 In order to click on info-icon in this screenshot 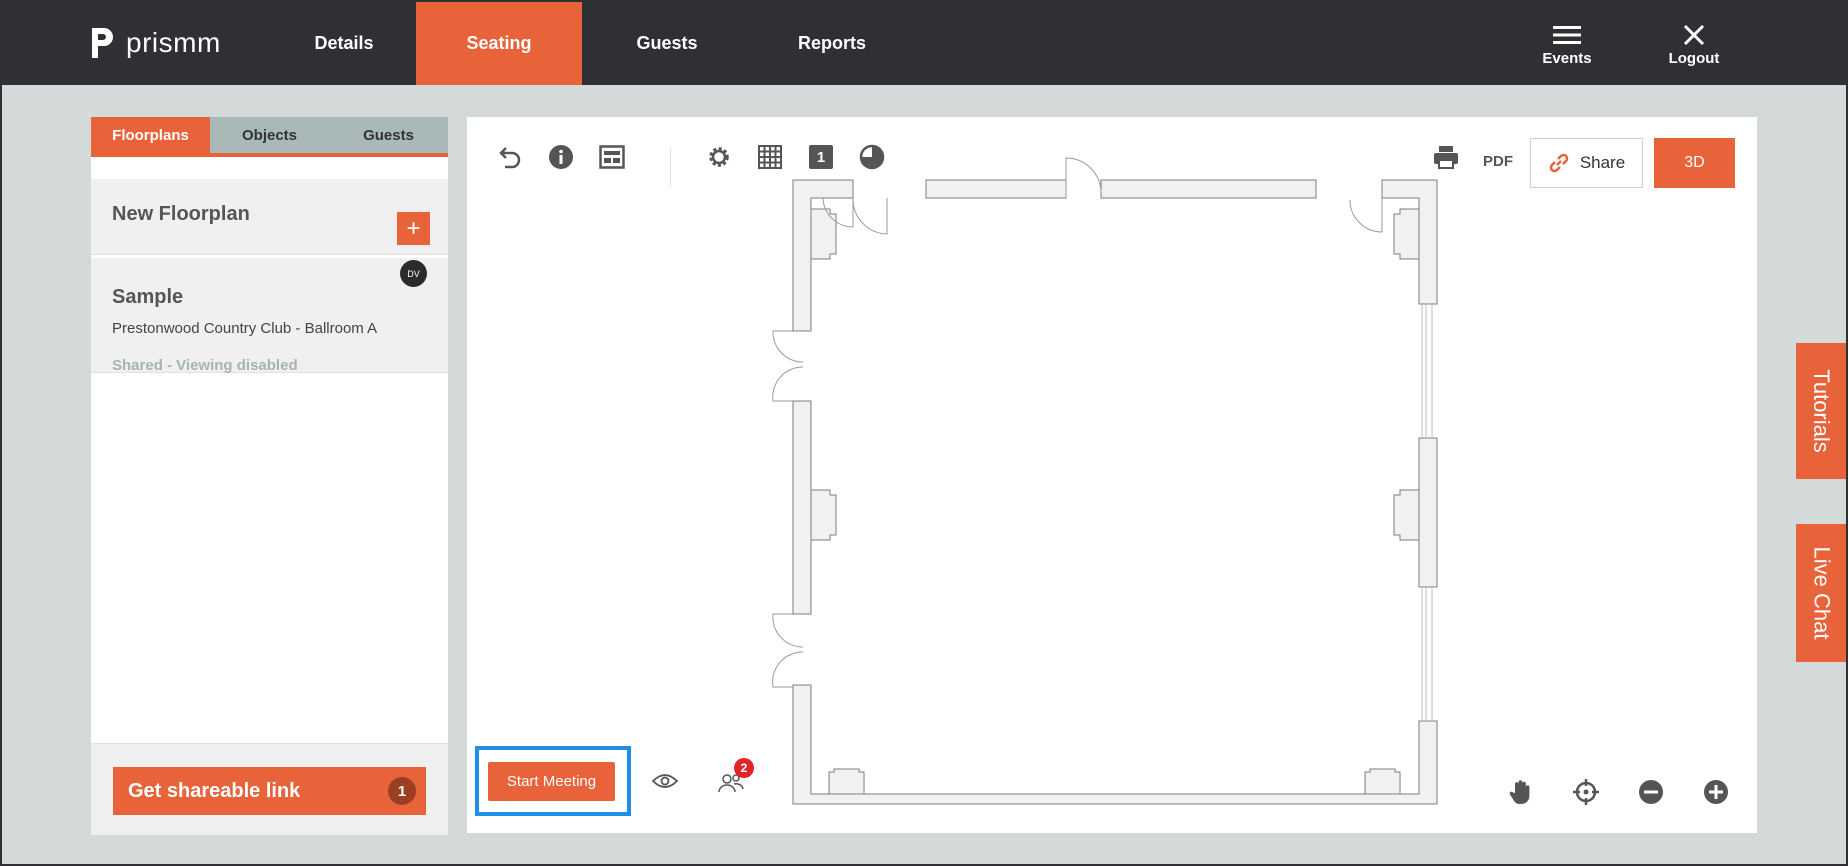, I will do `click(561, 157)`.